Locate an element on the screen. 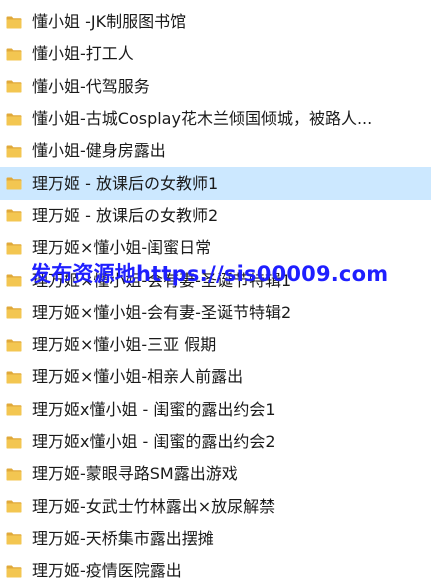  list-item: 理万姬-天桥集市露出摆摊 is located at coordinates (215, 539).